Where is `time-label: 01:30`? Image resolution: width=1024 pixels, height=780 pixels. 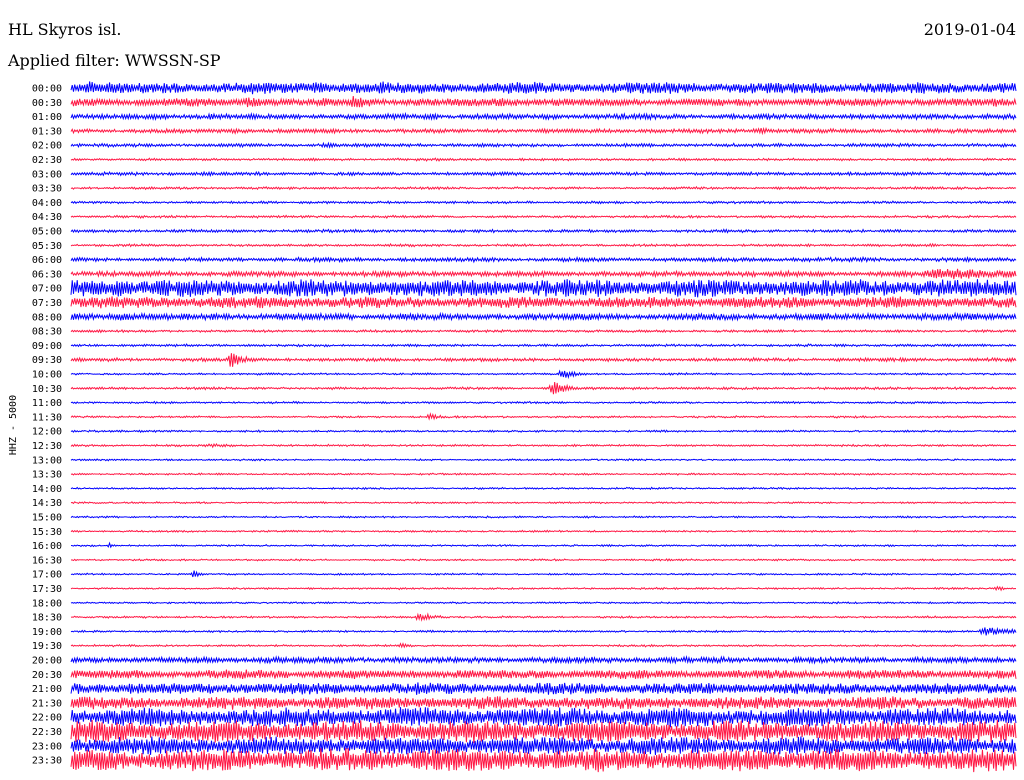 time-label: 01:30 is located at coordinates (47, 131).